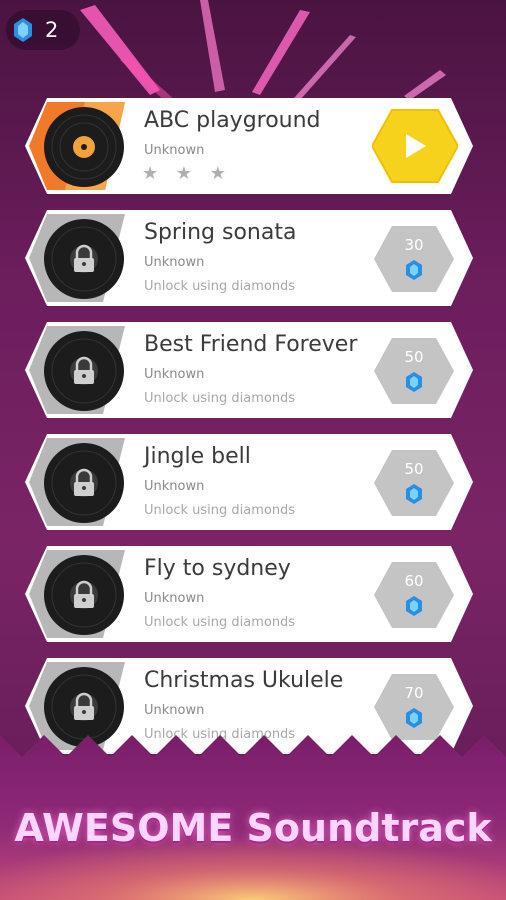 This screenshot has width=506, height=900. Describe the element at coordinates (414, 693) in the screenshot. I see `unlock-price: 70` at that location.